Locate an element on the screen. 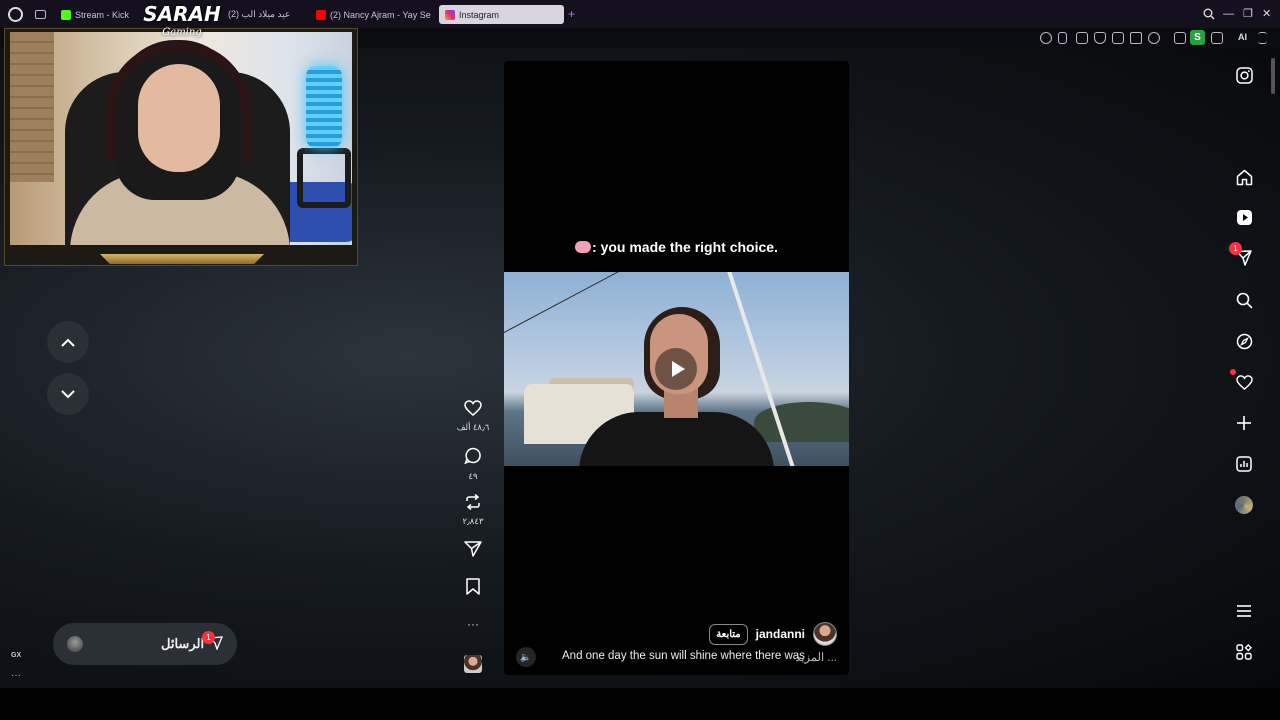 The height and width of the screenshot is (720, 1280). microphone-icon is located at coordinates (324, 107).